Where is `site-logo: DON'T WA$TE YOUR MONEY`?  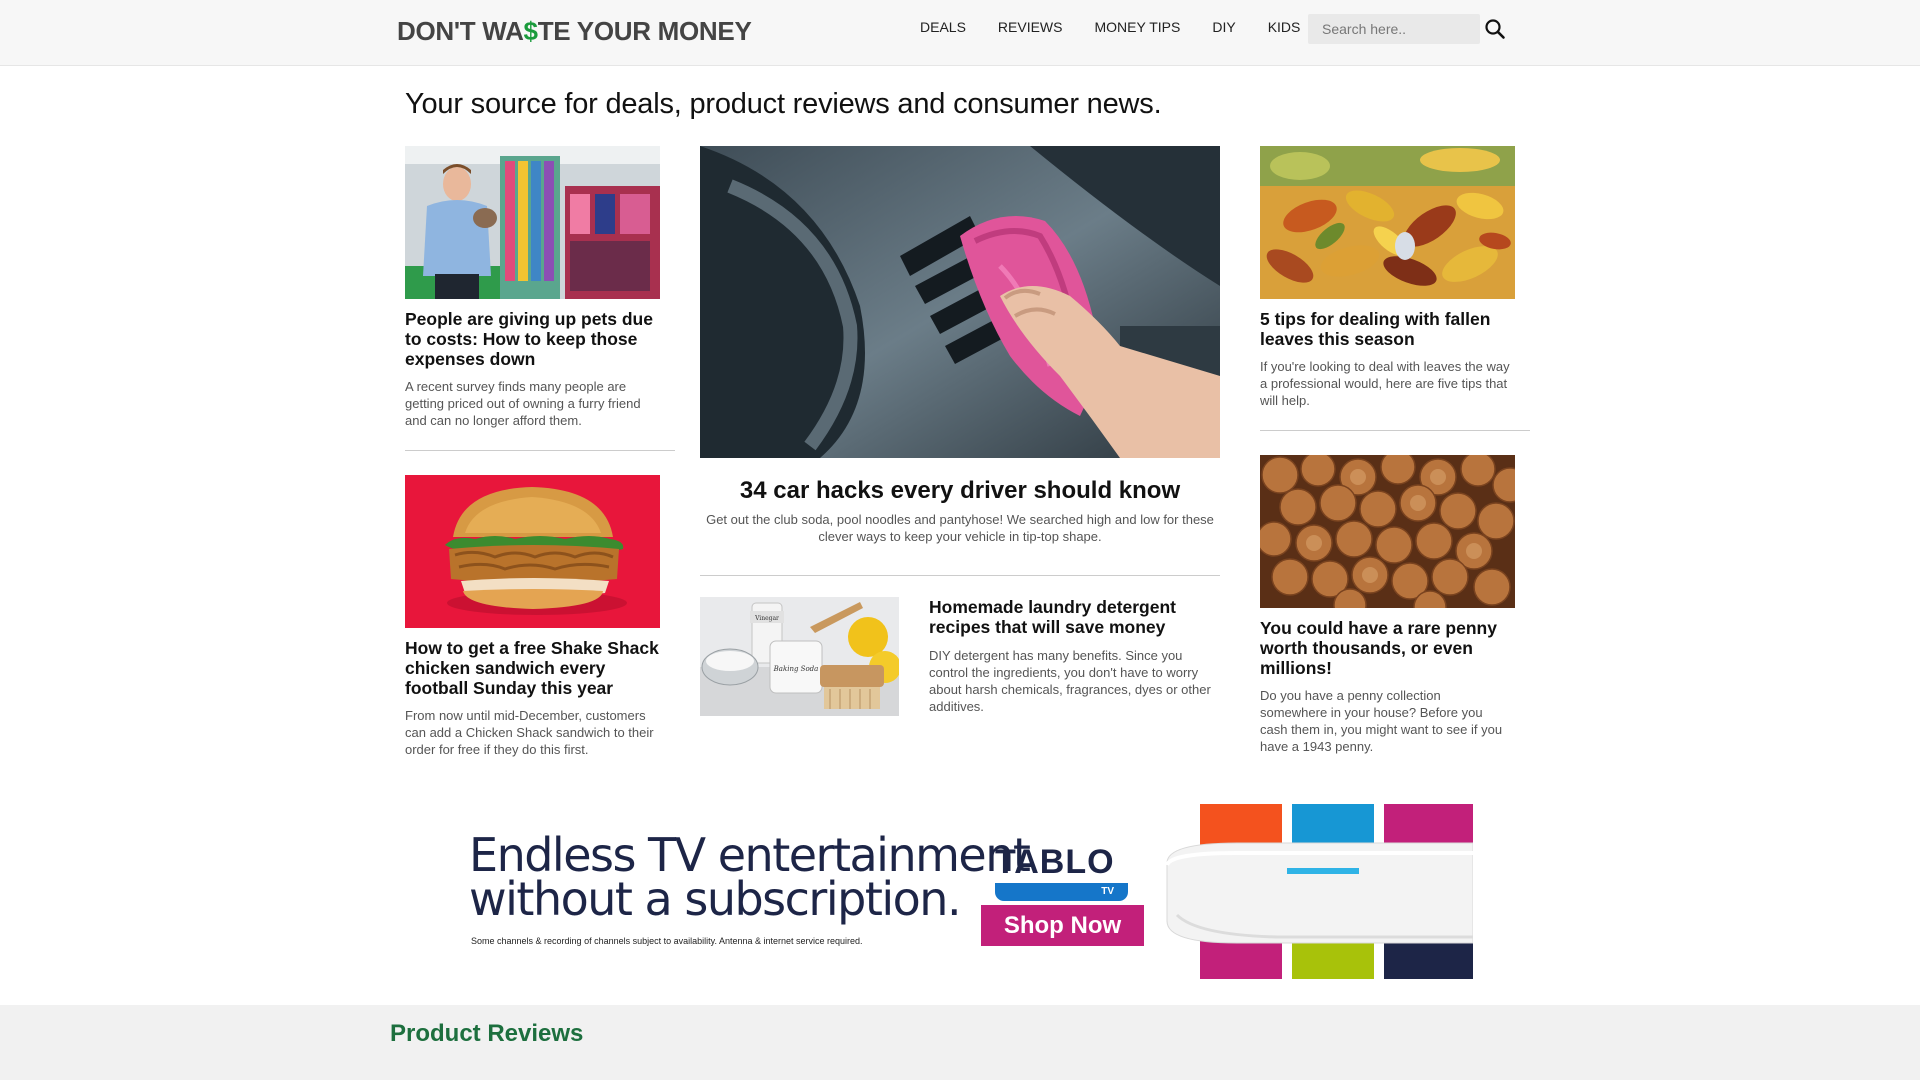
site-logo: DON'T WA$TE YOUR MONEY is located at coordinates (574, 31).